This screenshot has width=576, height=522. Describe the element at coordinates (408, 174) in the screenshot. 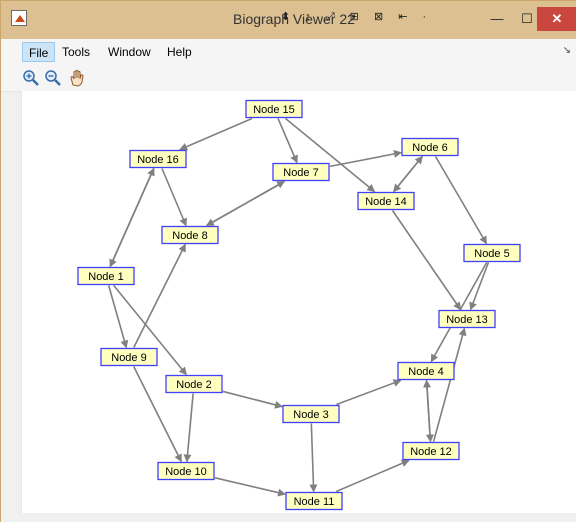

I see `edge-n6-n14` at that location.